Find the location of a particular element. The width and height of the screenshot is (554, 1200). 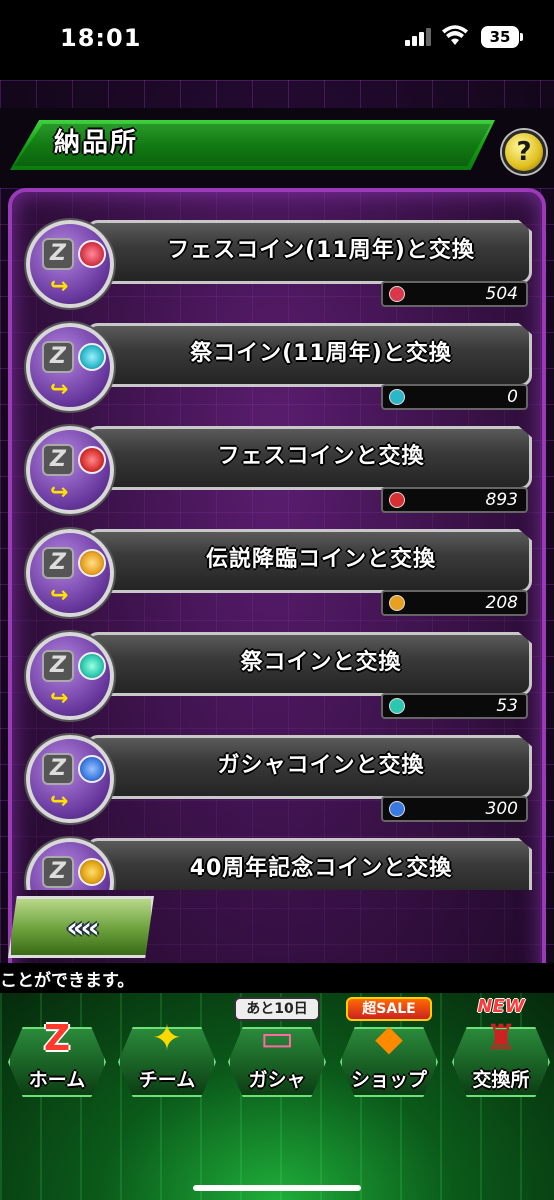

nav-label: 交換所 is located at coordinates (501, 1080).